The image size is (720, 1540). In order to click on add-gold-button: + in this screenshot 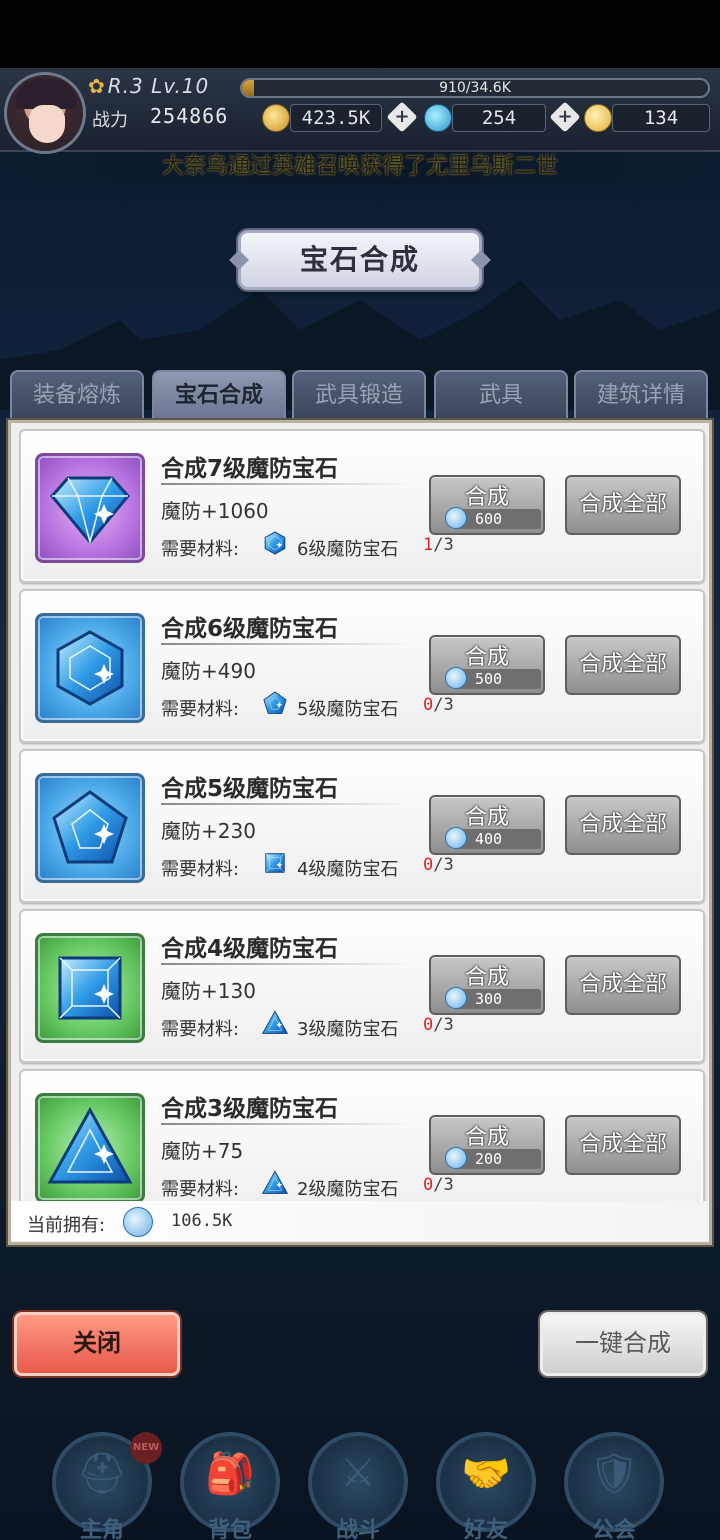, I will do `click(402, 117)`.